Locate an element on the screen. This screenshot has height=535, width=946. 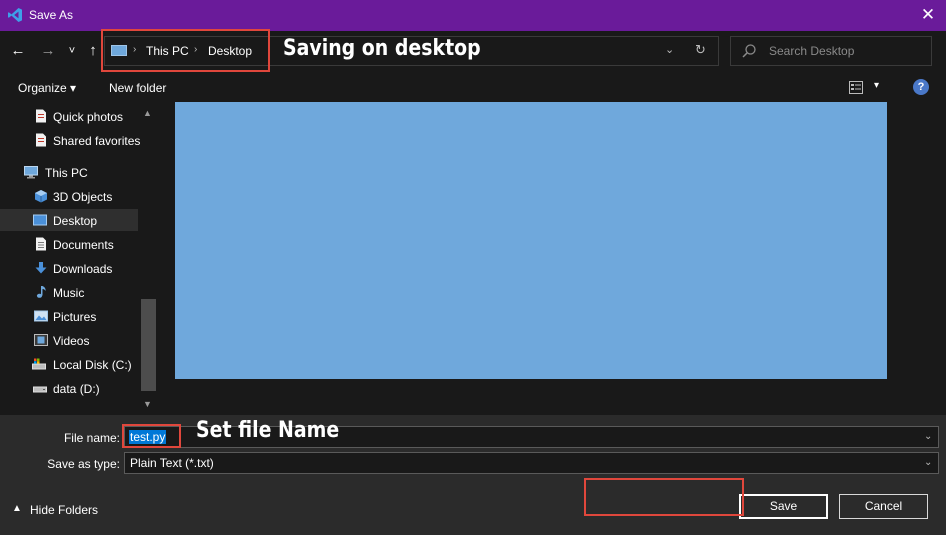
search-input is located at coordinates (844, 51).